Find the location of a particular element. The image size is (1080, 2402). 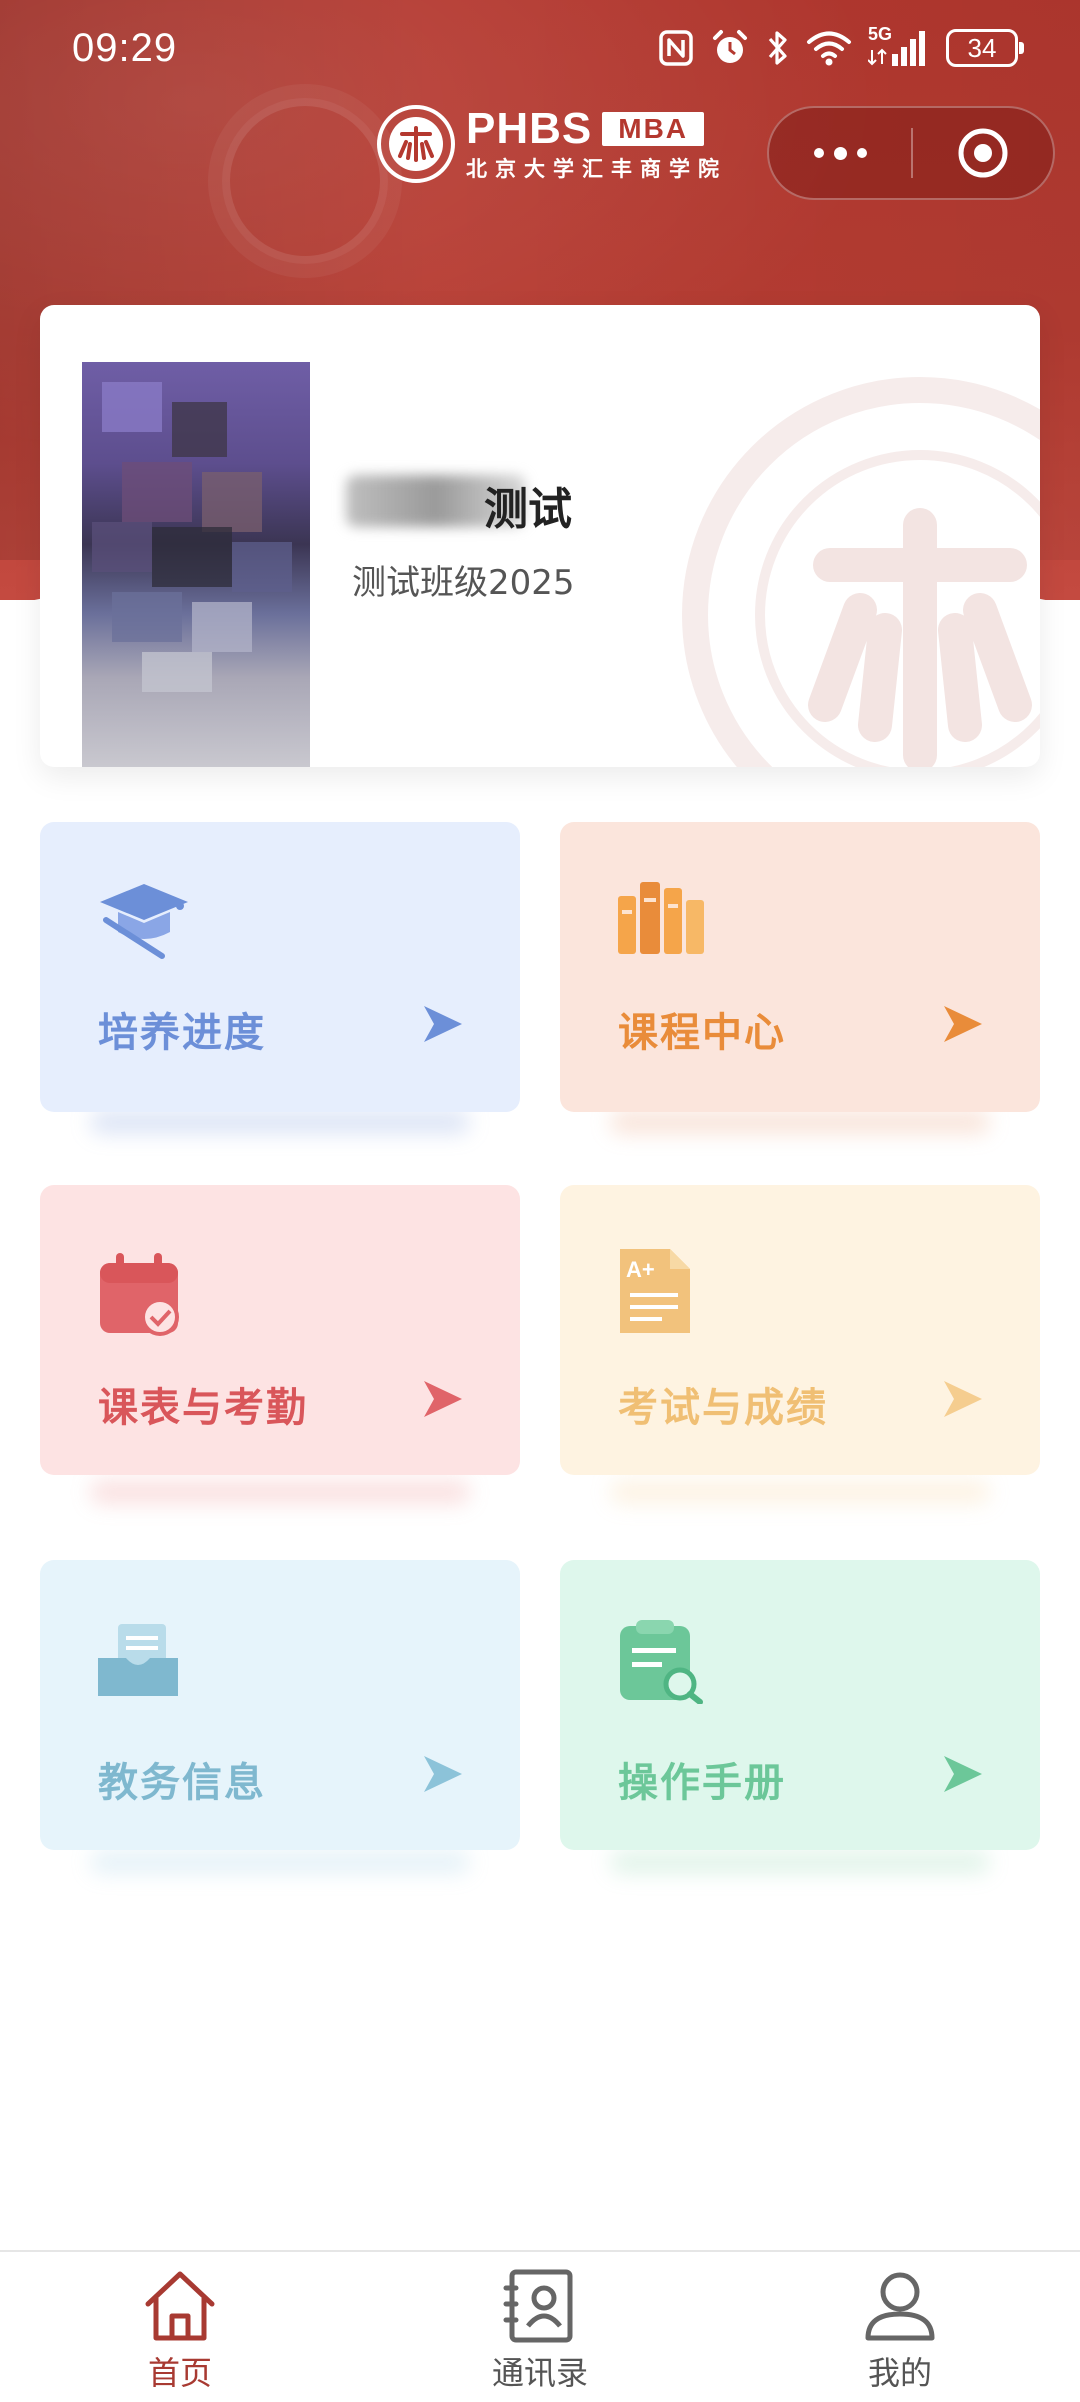

profile-icon is located at coordinates (900, 2306).